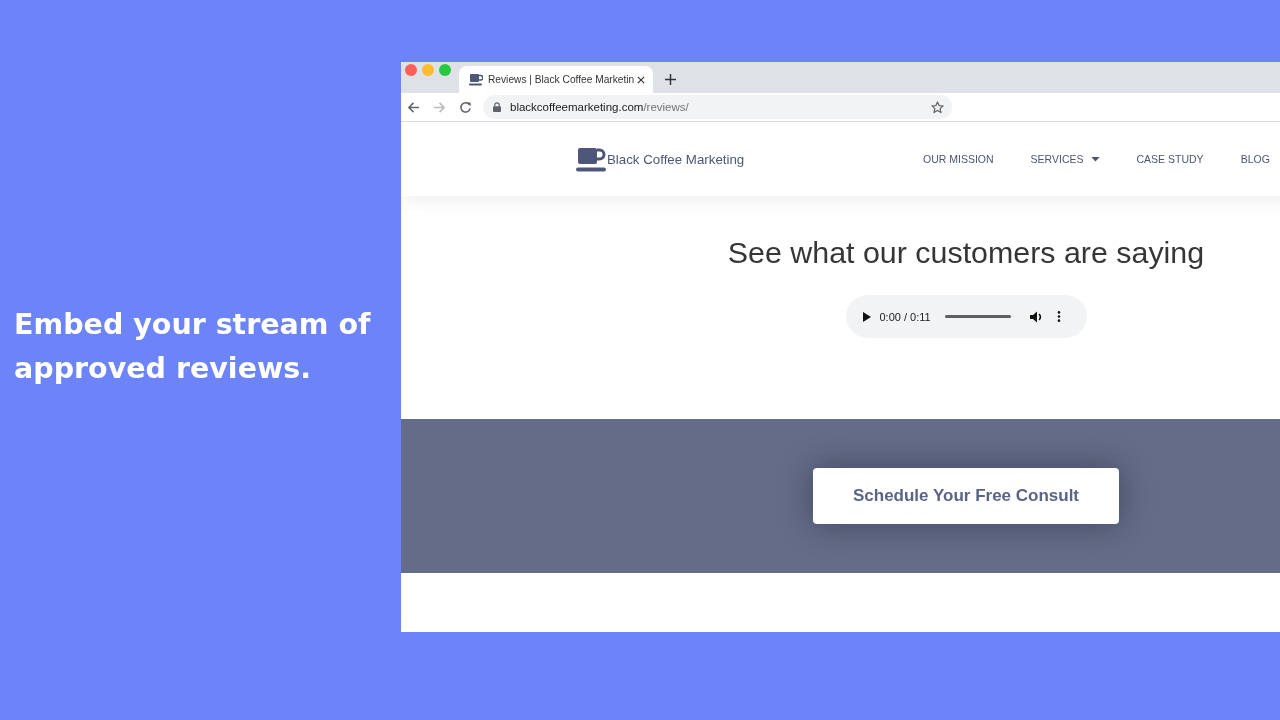 The width and height of the screenshot is (1280, 720). Describe the element at coordinates (966, 252) in the screenshot. I see `section-heading: See what our customers are saying` at that location.